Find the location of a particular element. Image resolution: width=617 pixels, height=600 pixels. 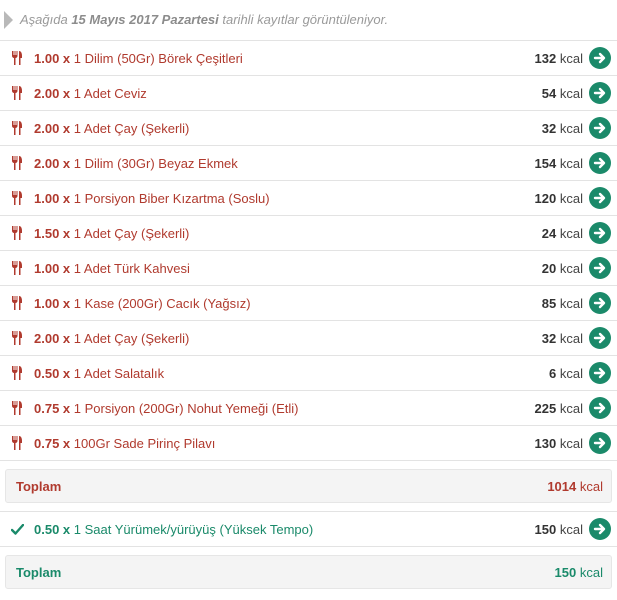

food-kcal: 120 is located at coordinates (545, 198).